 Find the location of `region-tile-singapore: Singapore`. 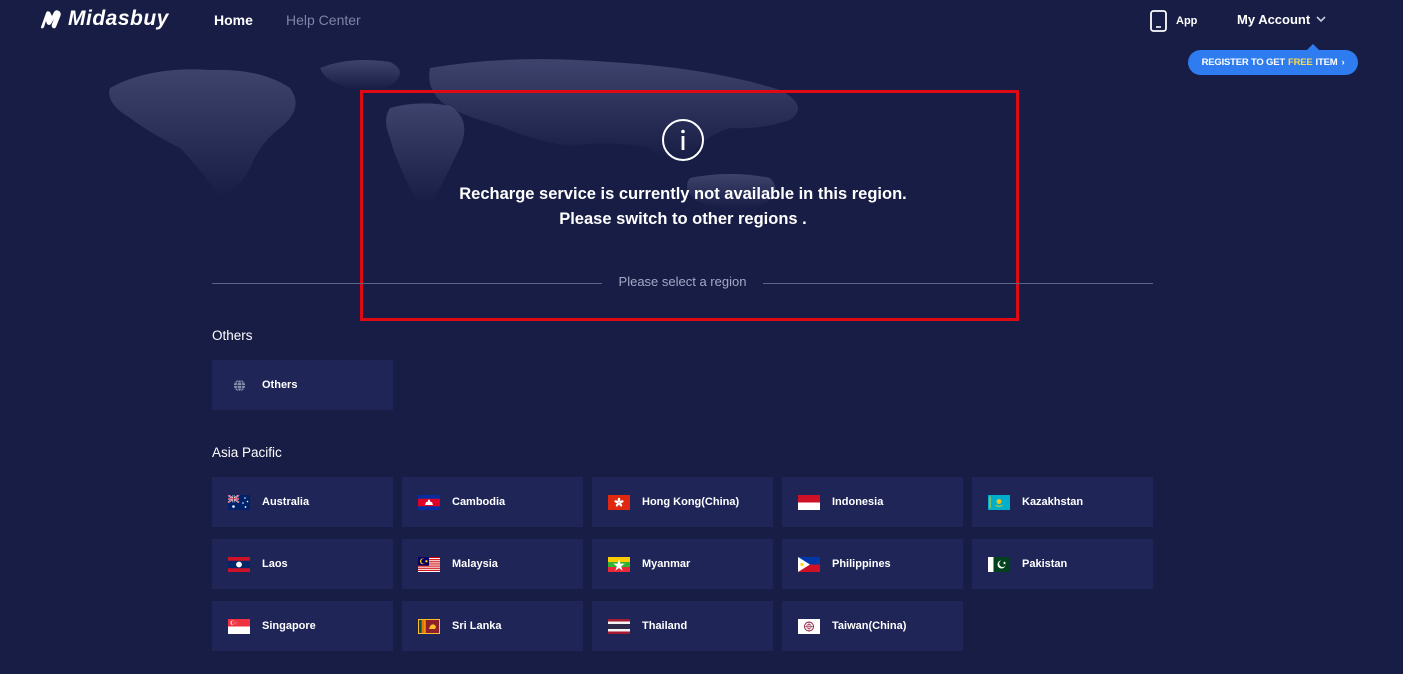

region-tile-singapore: Singapore is located at coordinates (302, 626).